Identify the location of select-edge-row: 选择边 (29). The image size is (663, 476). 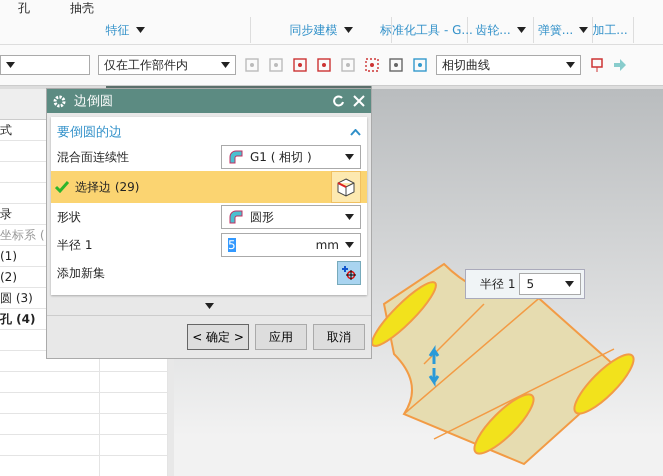
(209, 187).